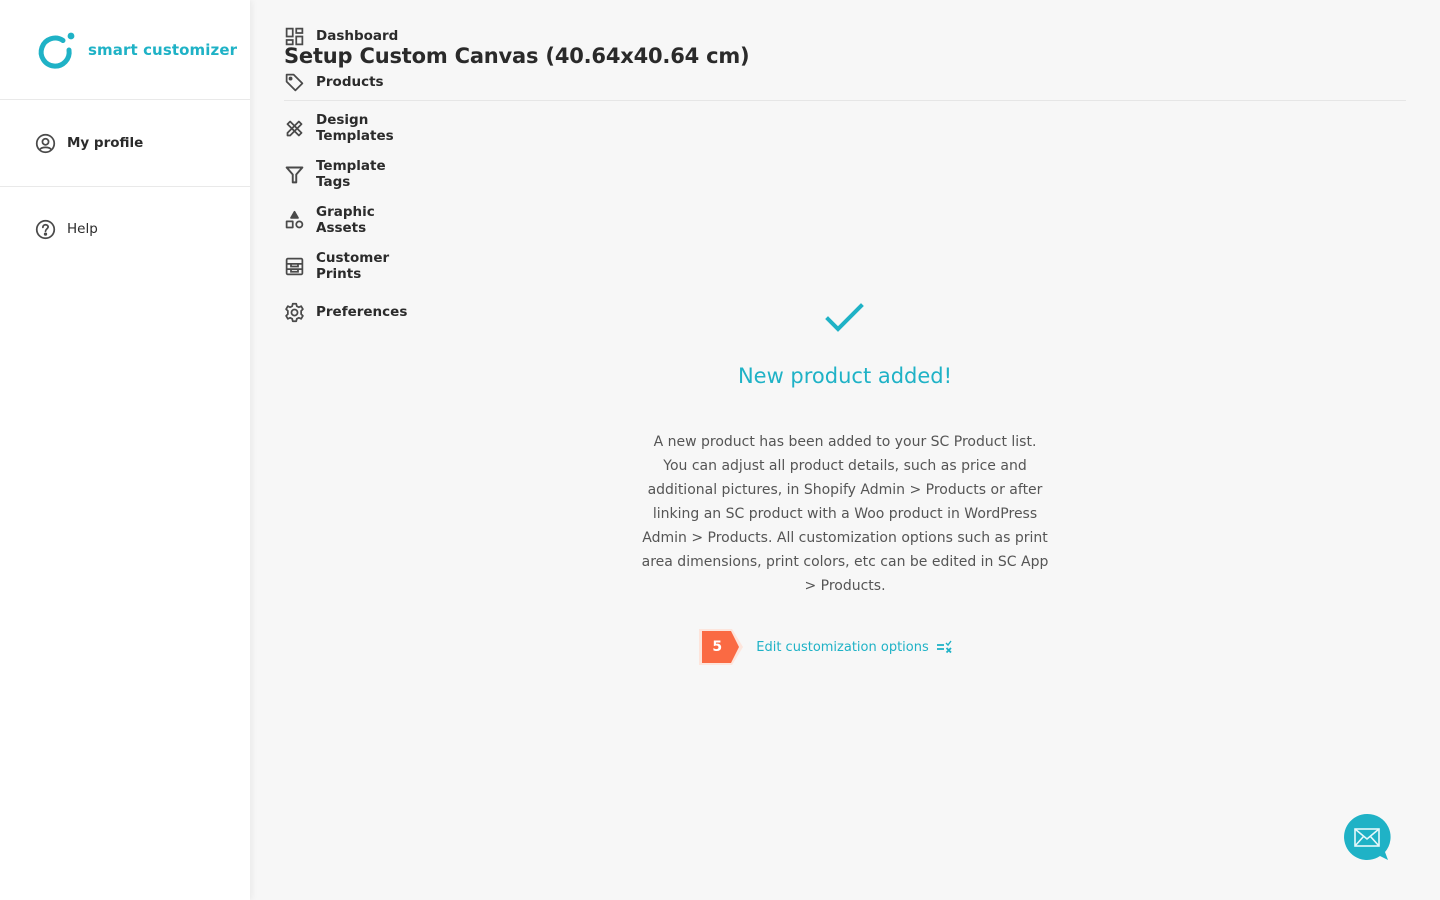 The image size is (1440, 900). I want to click on chat-button, so click(1367, 838).